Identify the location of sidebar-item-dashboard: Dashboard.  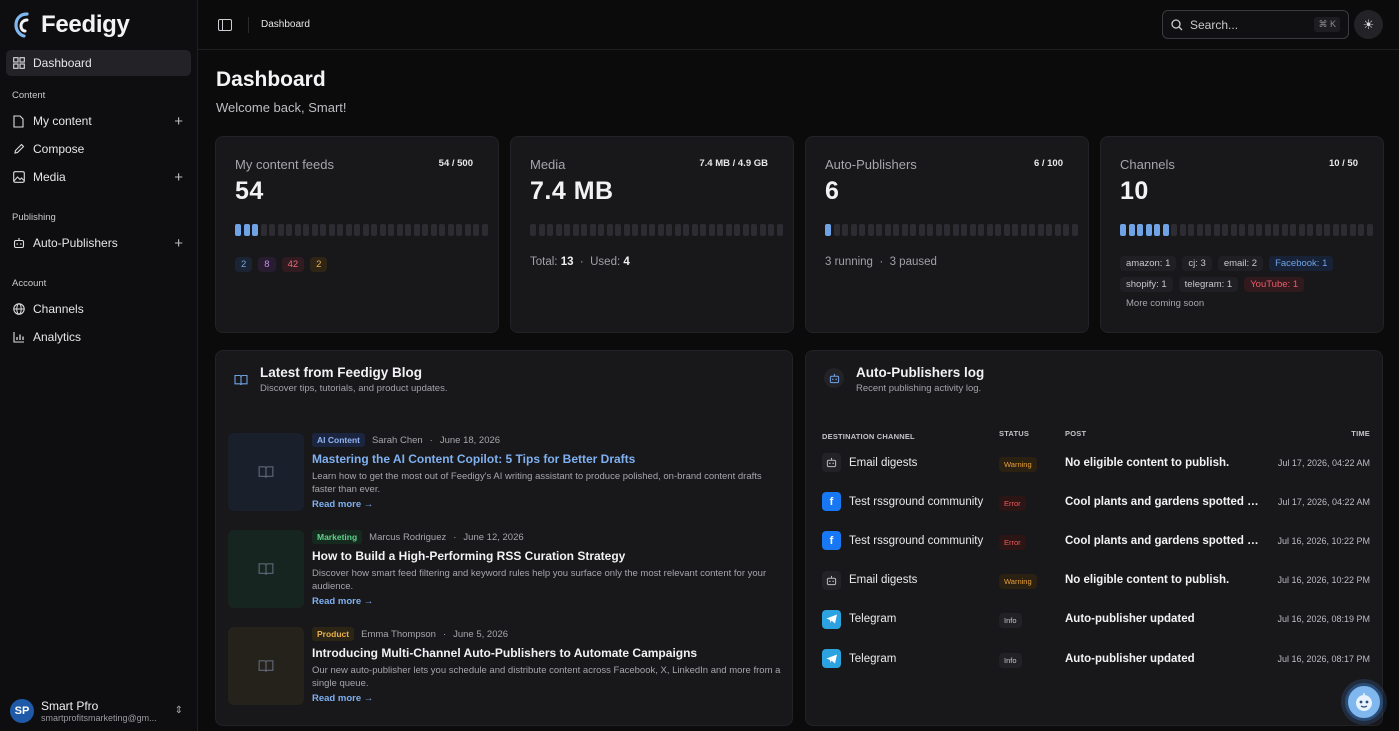
(98, 63).